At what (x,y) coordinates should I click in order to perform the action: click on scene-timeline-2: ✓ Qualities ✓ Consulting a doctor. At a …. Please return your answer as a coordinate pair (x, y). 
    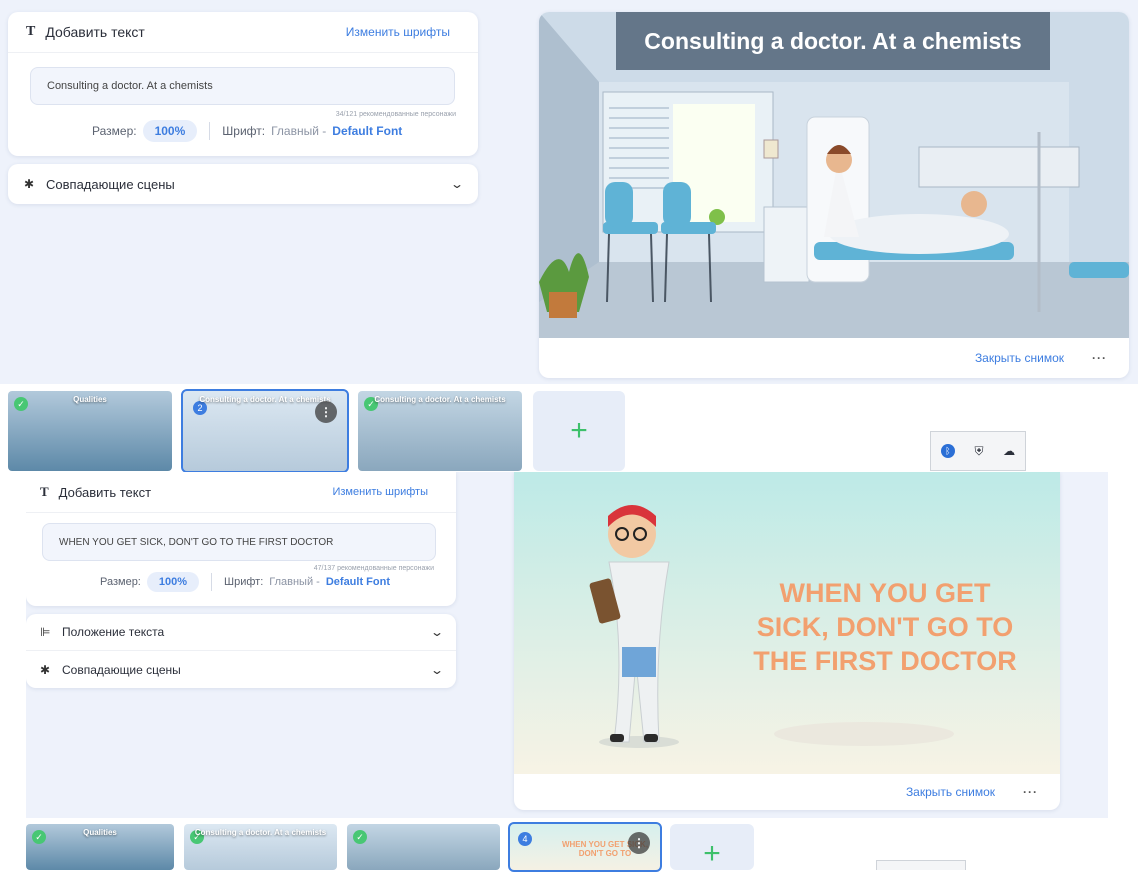
    Looking at the image, I should click on (390, 847).